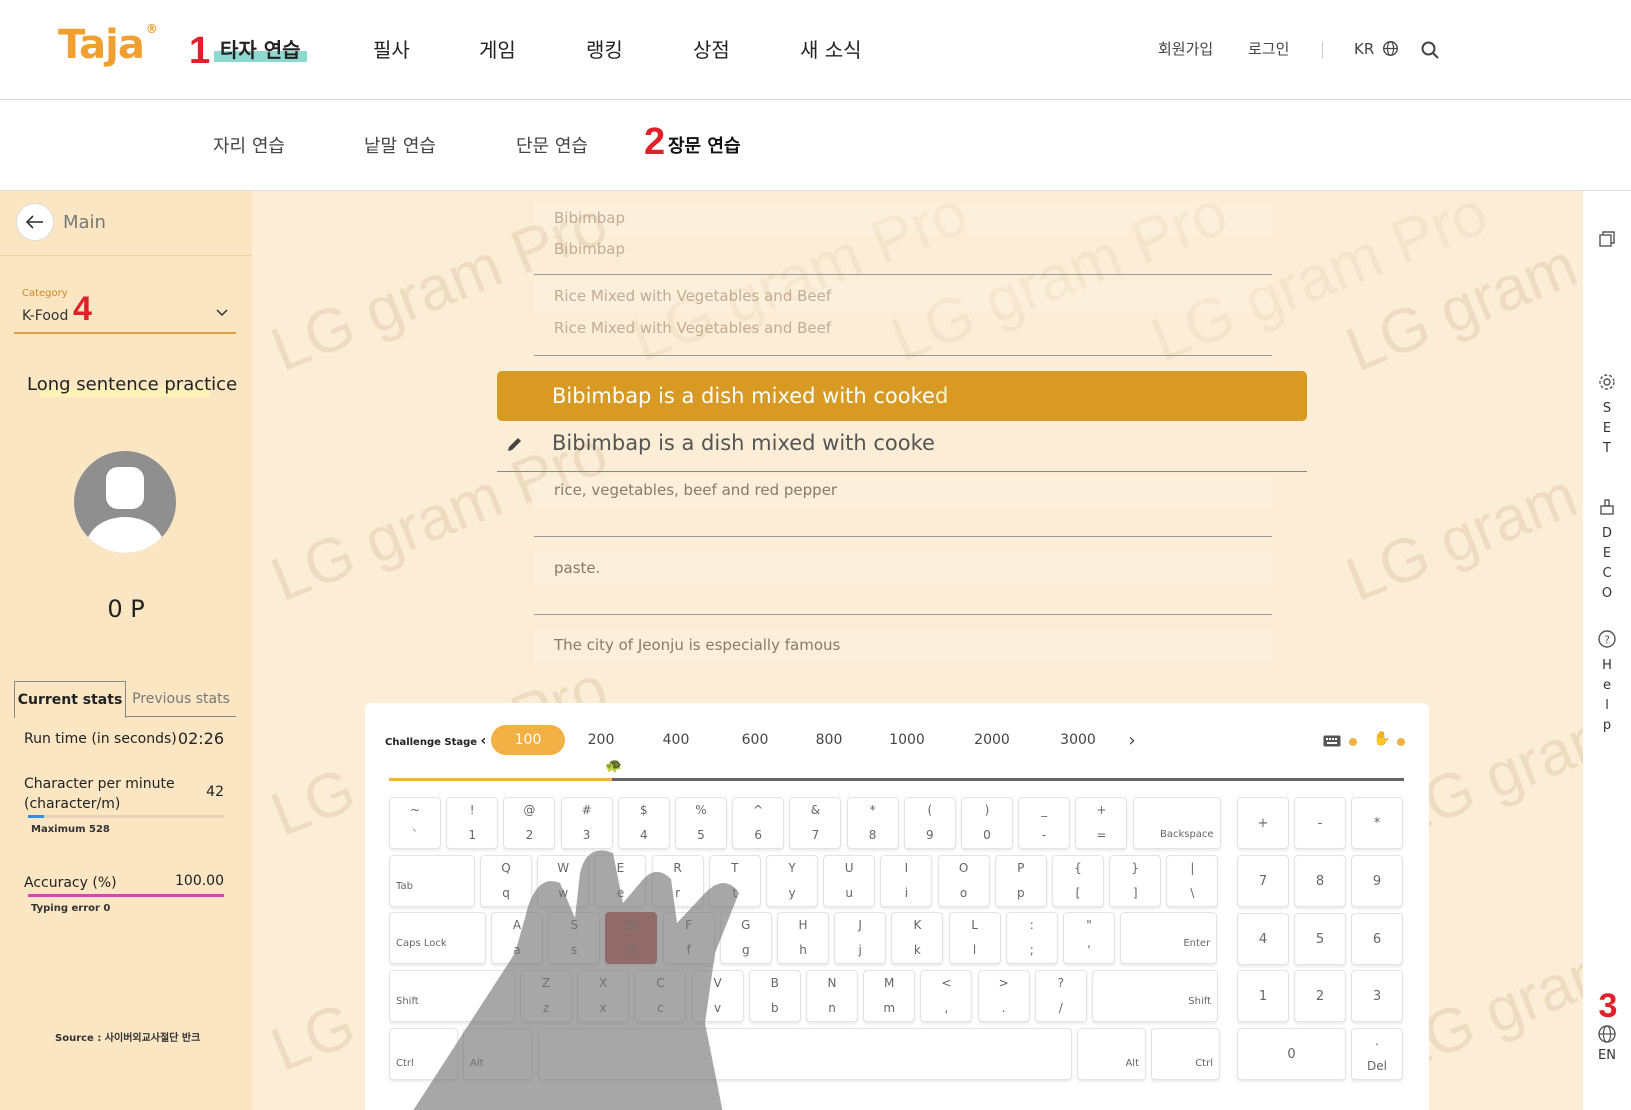  I want to click on gear-icon, so click(1607, 382).